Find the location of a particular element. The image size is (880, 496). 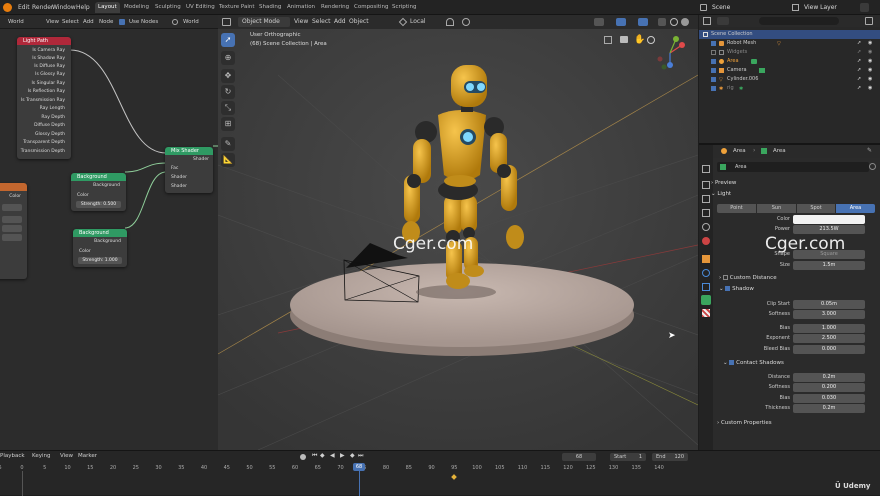

contact-distance-field: 0.2m is located at coordinates (829, 377).